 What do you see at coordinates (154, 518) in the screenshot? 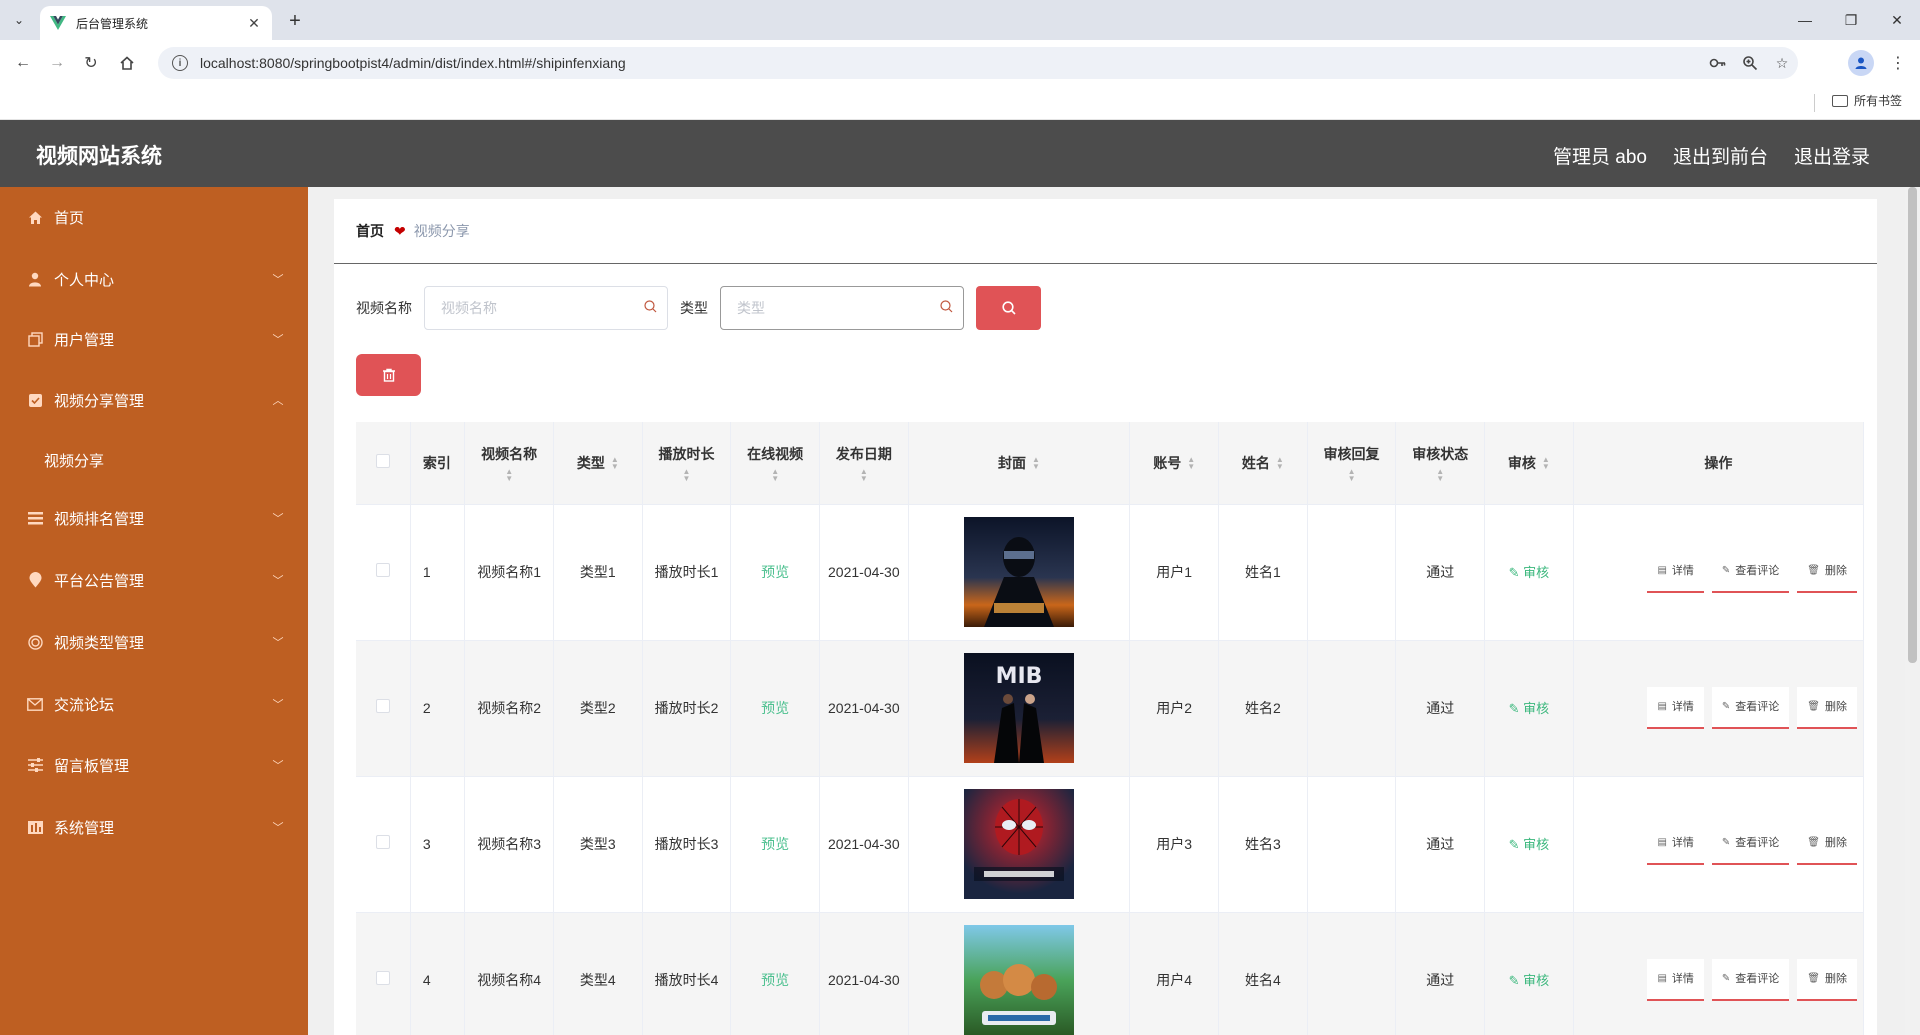
I see `sidebar-item-ranking: 视频排名管理 ﹀` at bounding box center [154, 518].